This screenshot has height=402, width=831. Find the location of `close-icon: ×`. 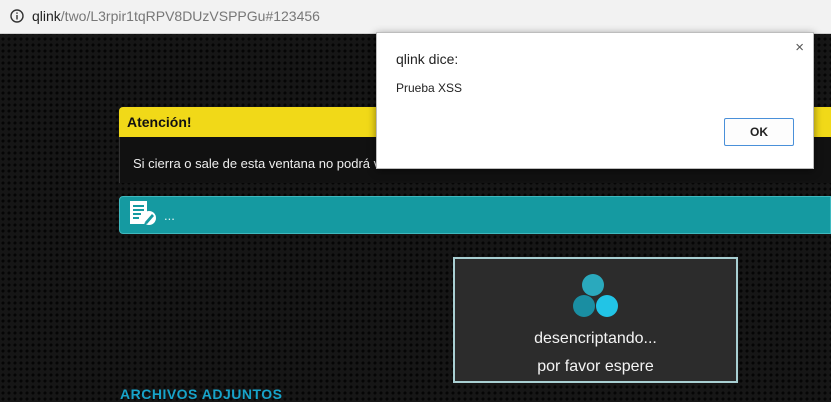

close-icon: × is located at coordinates (799, 47).